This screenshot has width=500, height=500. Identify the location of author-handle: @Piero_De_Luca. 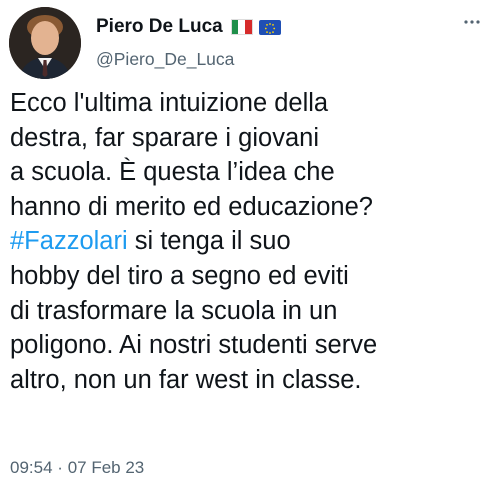
(165, 59).